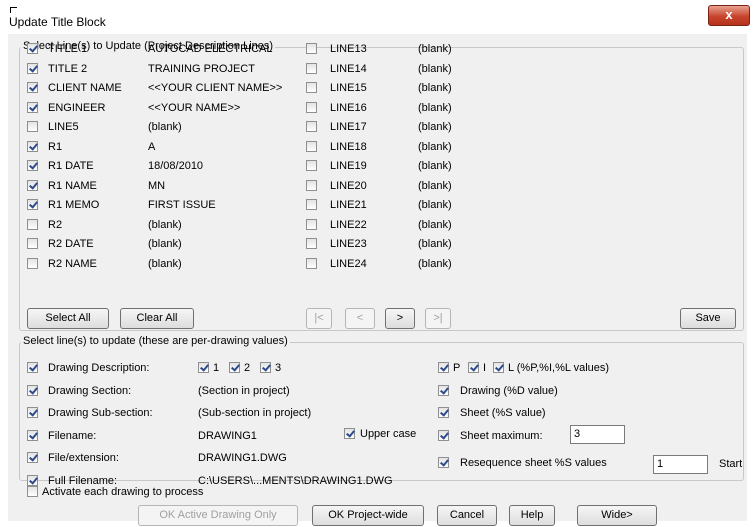 The width and height of the screenshot is (753, 527). I want to click on project-line-row-label: LINE21, so click(348, 205).